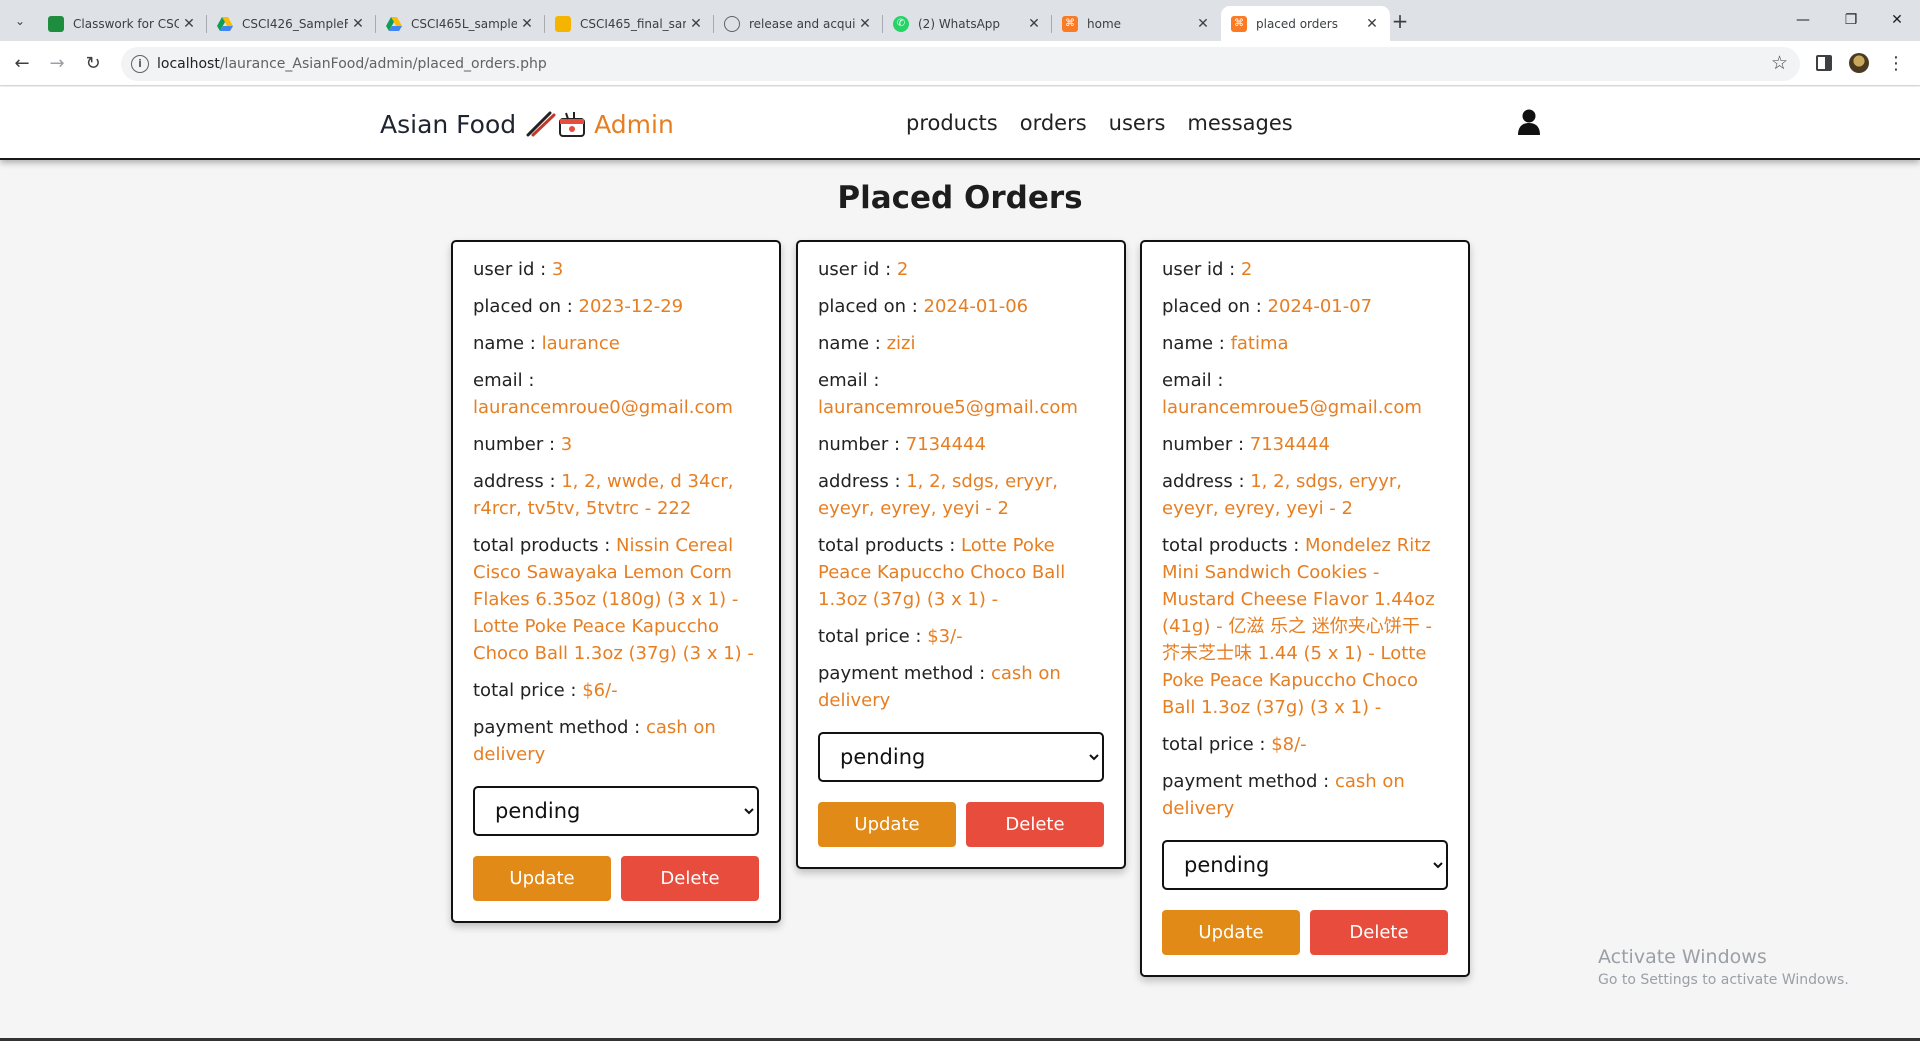  Describe the element at coordinates (1239, 123) in the screenshot. I see `nav-link-messages: messages` at that location.